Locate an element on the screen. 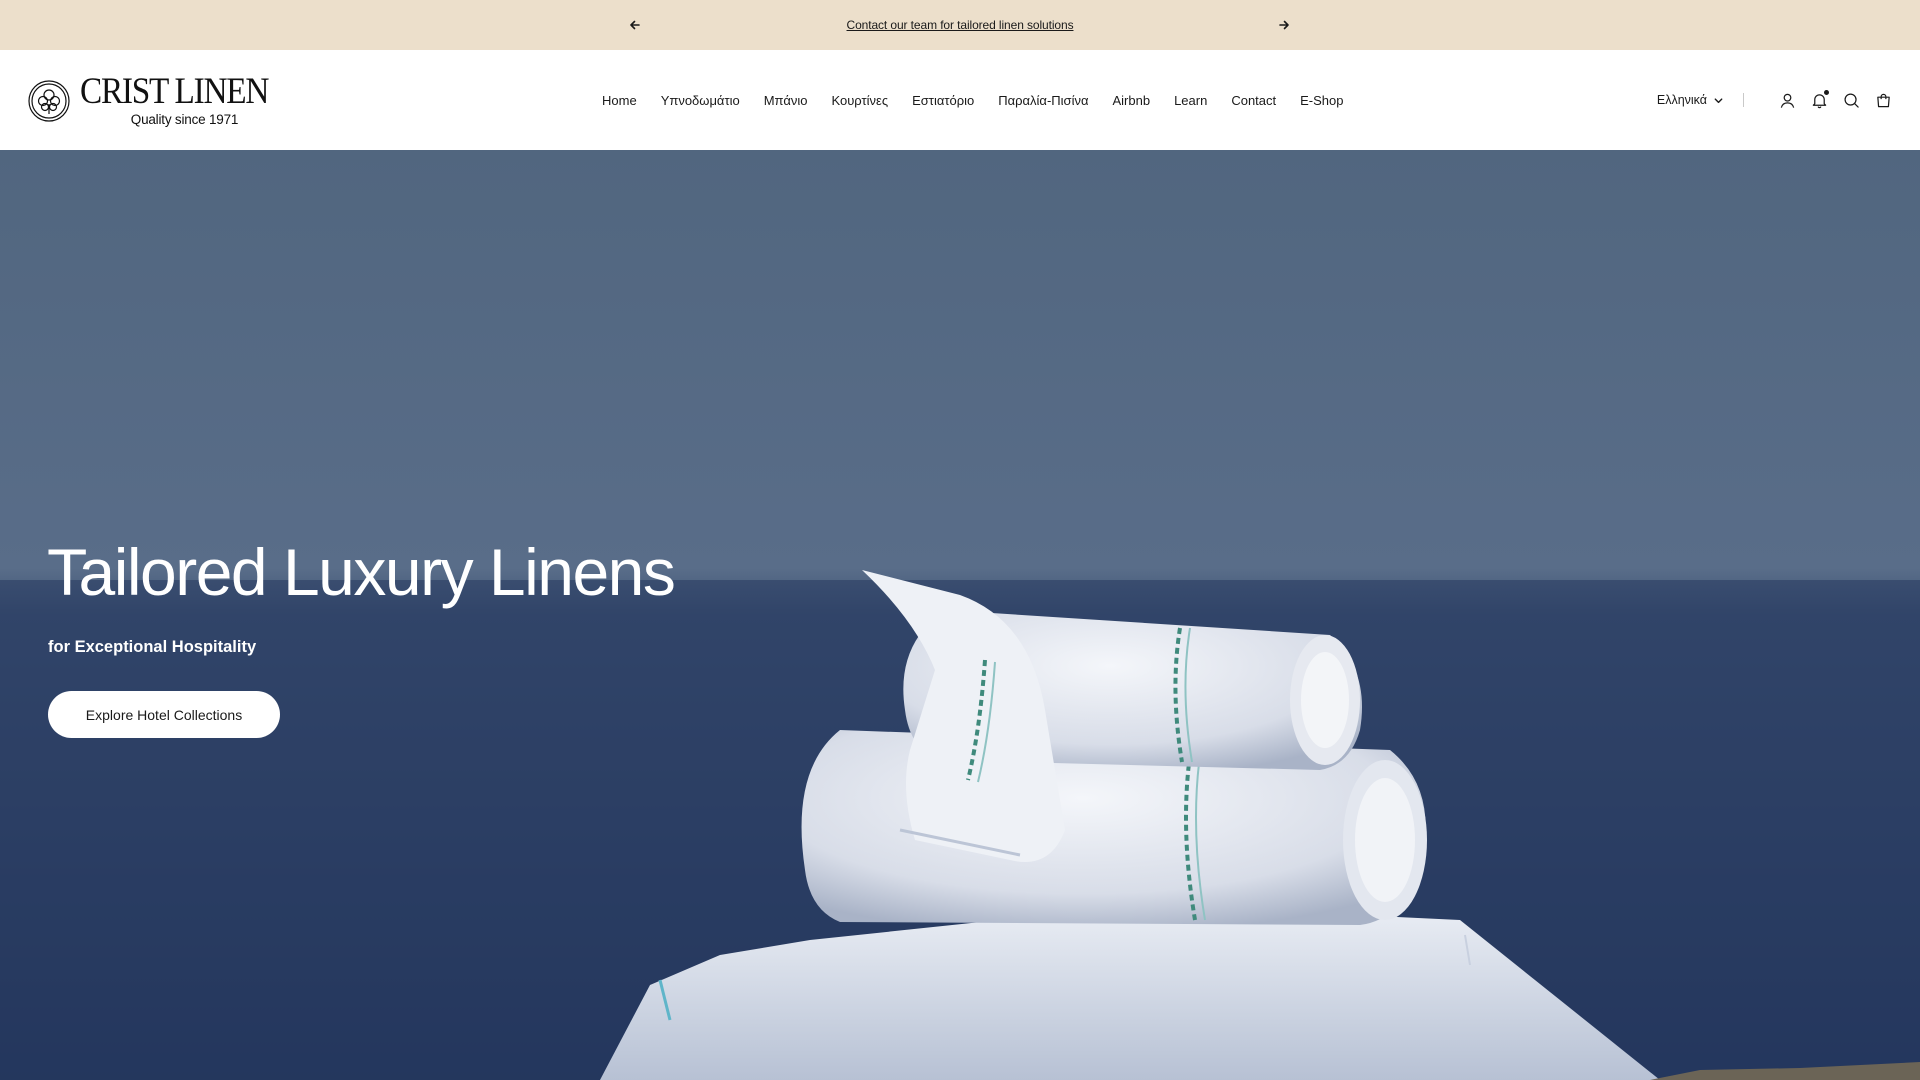  nav-item-bedroom: Υπνοδωμάτιο is located at coordinates (700, 100).